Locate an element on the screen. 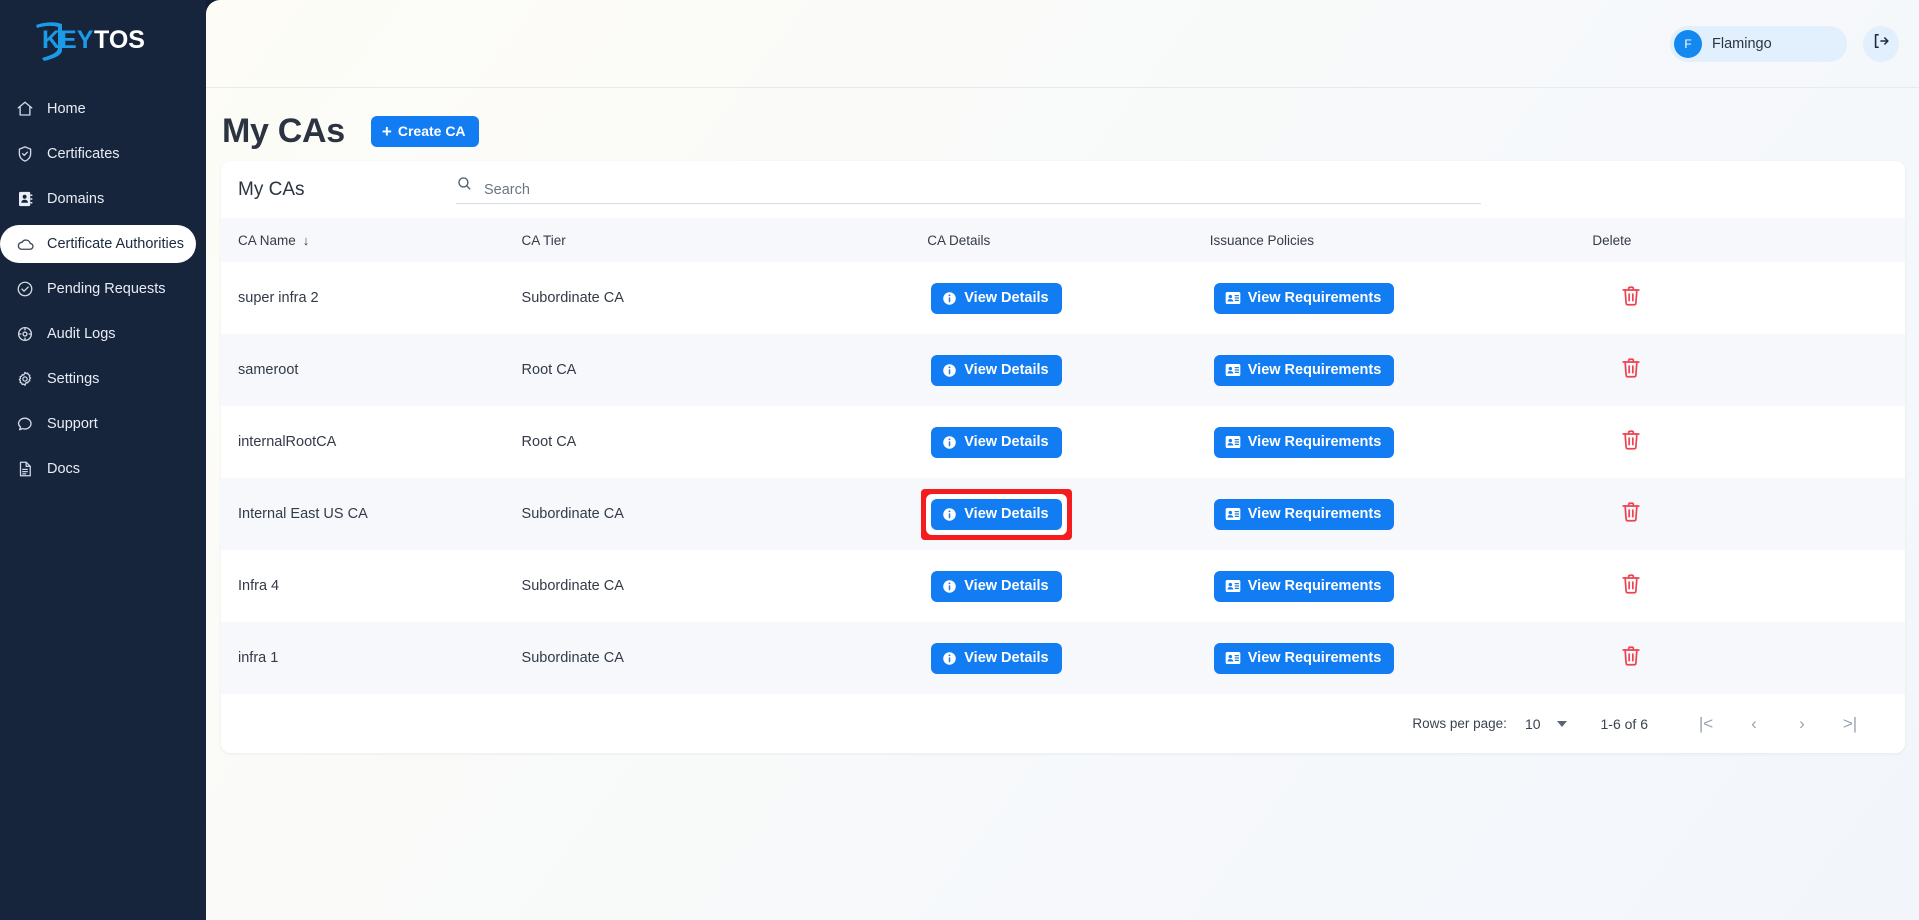 Image resolution: width=1919 pixels, height=920 pixels. search-input is located at coordinates (982, 190).